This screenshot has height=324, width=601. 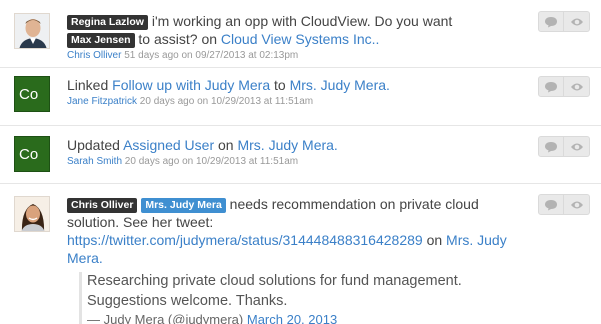 I want to click on author-link: Jane Fitzpatrick, so click(x=102, y=101).